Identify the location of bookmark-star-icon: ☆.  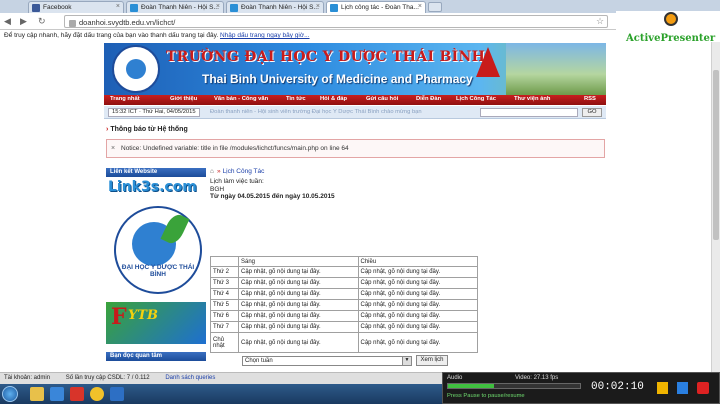
(600, 21).